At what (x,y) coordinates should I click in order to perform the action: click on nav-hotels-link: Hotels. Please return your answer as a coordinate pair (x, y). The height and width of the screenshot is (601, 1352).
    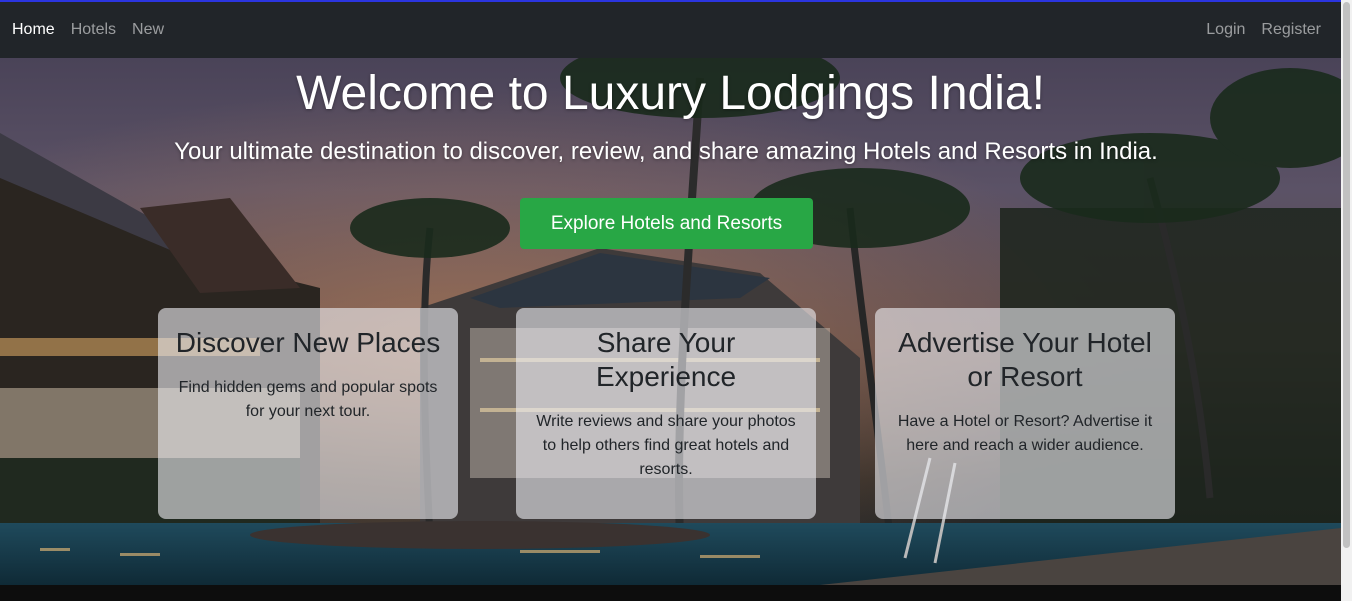
    Looking at the image, I should click on (93, 30).